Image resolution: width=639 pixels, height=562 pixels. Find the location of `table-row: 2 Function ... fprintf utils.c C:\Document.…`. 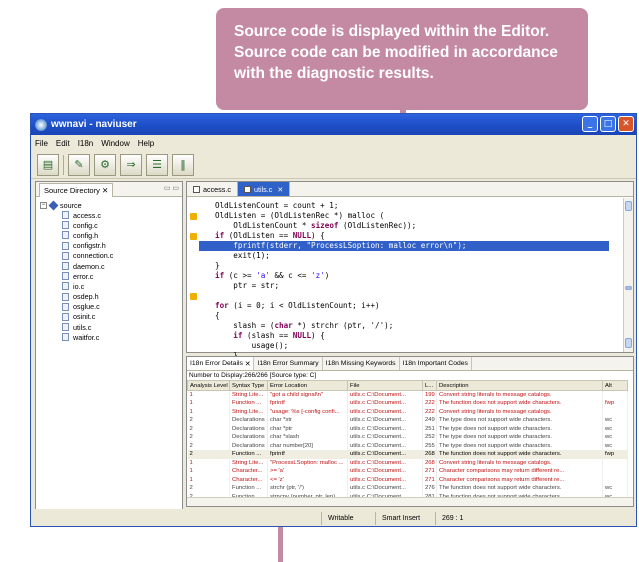

table-row: 2 Function ... fprintf utils.c C:\Document.… is located at coordinates (407, 454).